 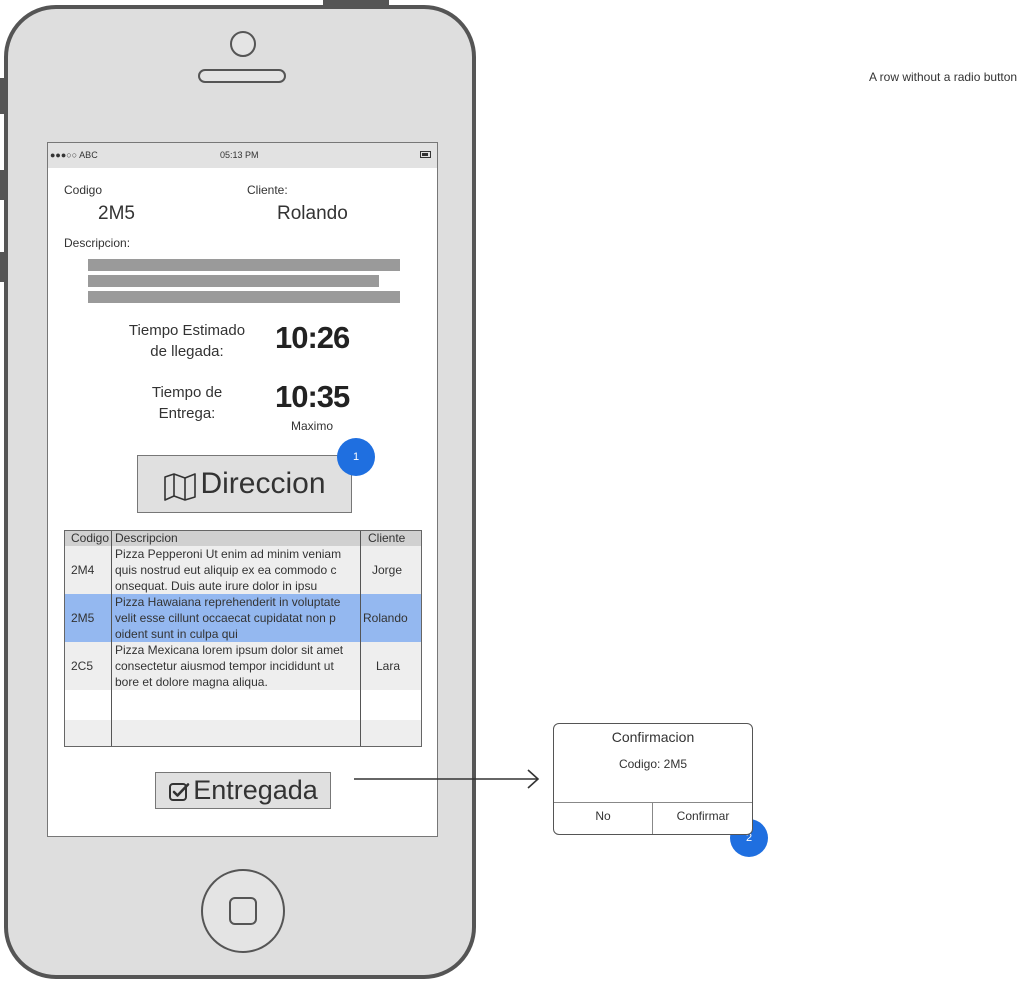 I want to click on row-codigo: 2C5, so click(x=82, y=666).